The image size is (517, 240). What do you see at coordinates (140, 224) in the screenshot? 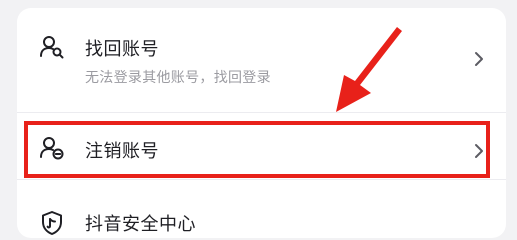
I see `security-center-title: 抖音安全中心` at bounding box center [140, 224].